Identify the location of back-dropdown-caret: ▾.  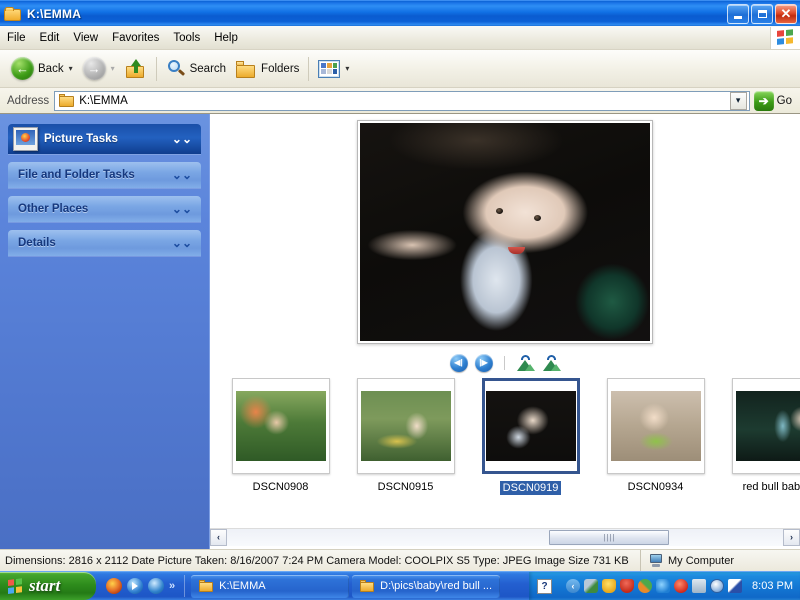
(71, 68).